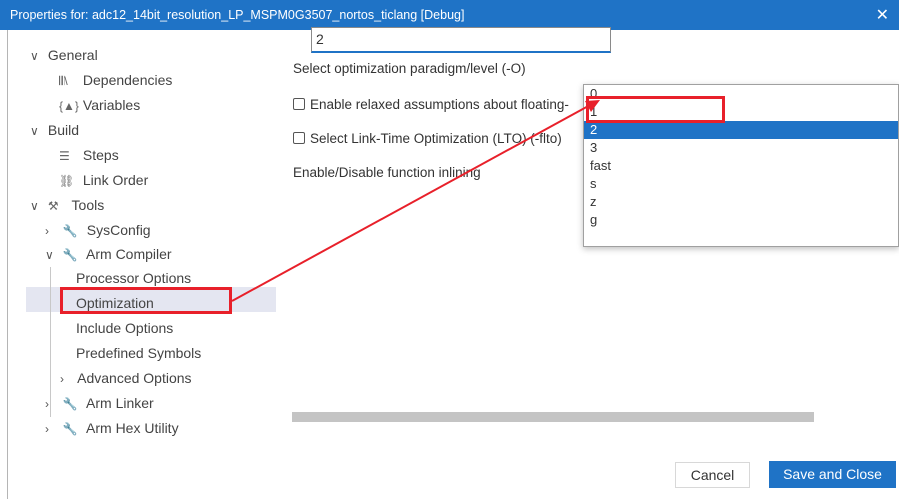  I want to click on list-icon: ☰, so click(64, 156).